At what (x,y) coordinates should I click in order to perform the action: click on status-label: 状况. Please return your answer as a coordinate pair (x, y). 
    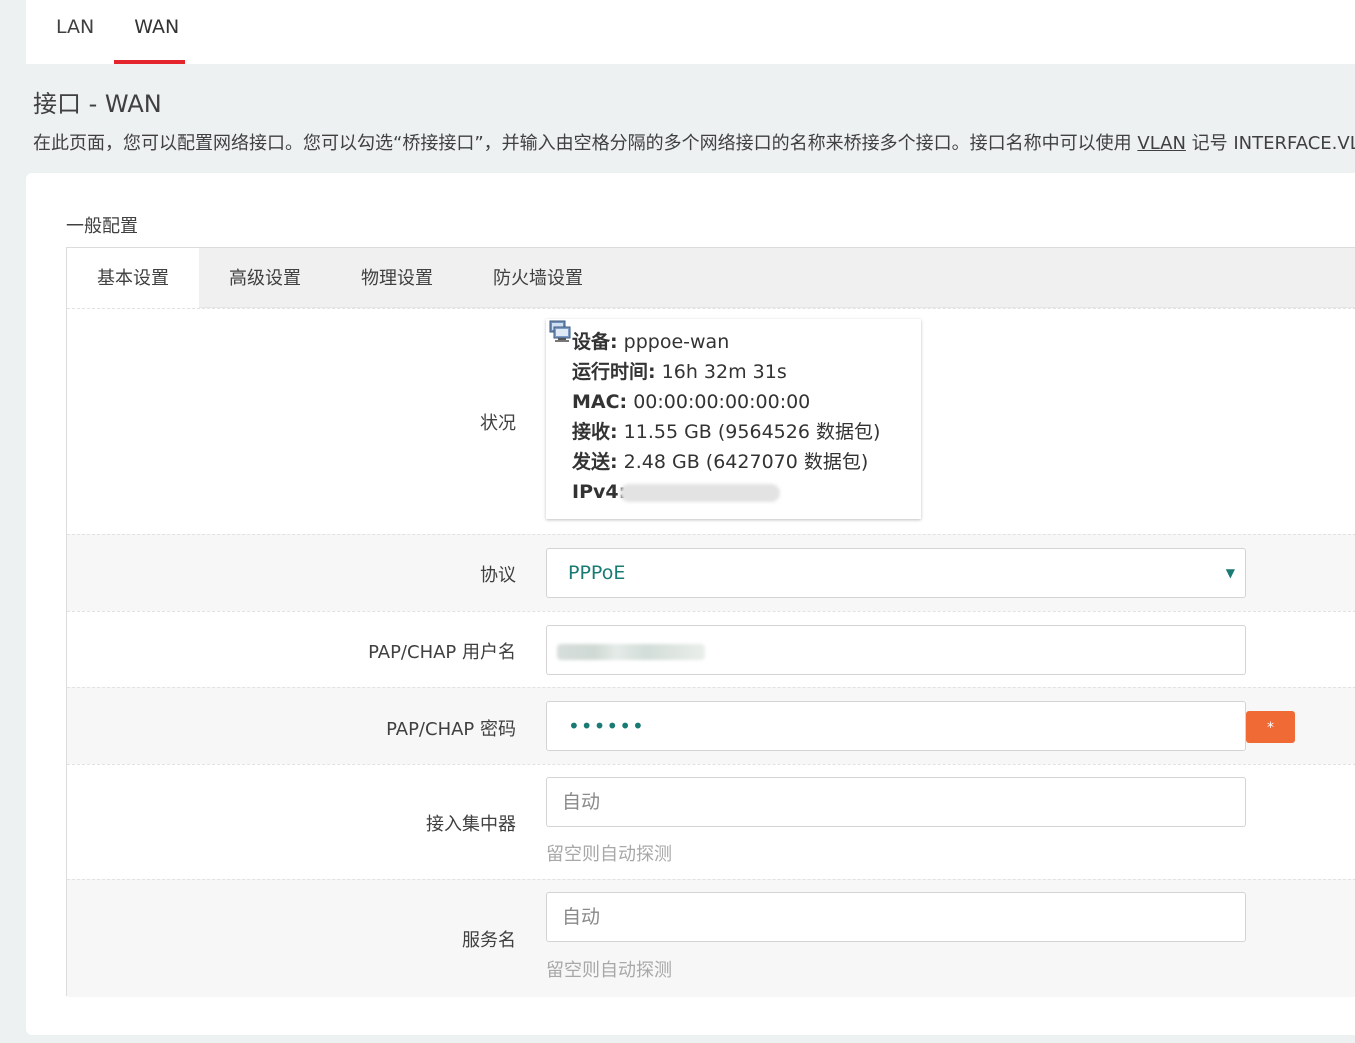
    Looking at the image, I should click on (498, 423).